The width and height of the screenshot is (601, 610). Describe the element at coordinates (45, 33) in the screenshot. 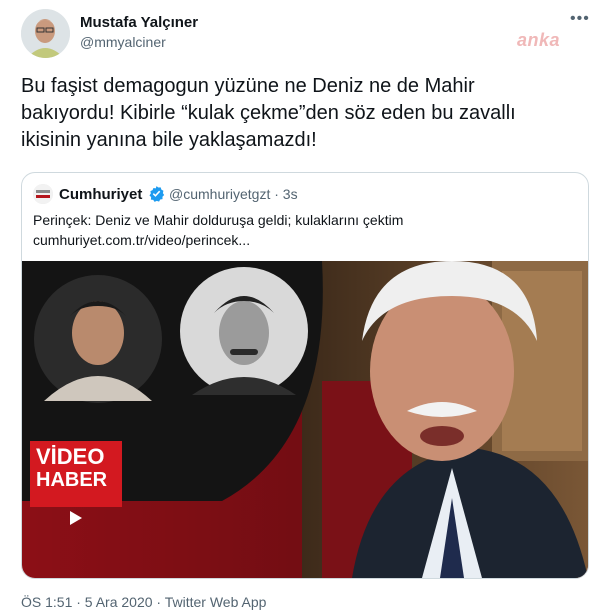

I see `author-avatar` at that location.